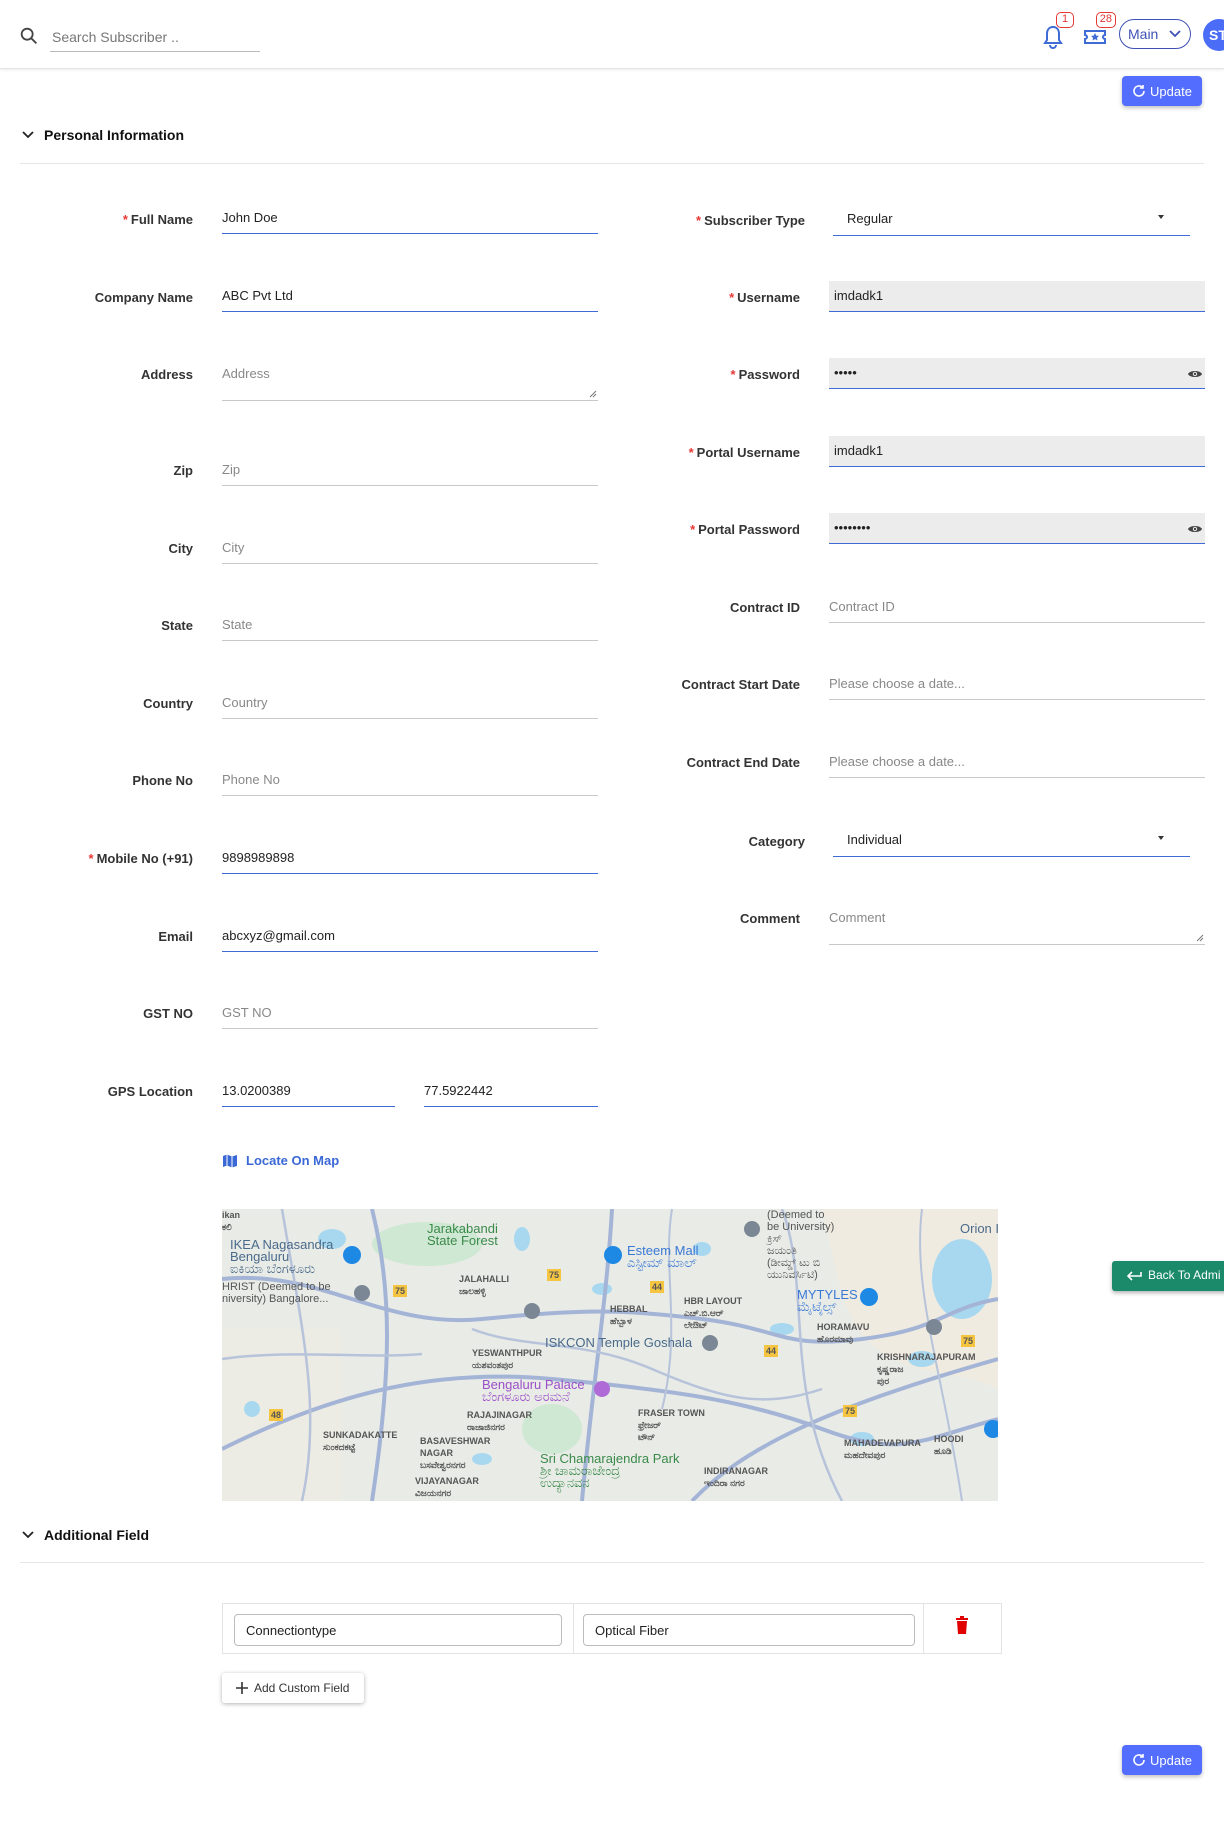 The width and height of the screenshot is (1224, 1830). What do you see at coordinates (410, 548) in the screenshot?
I see `city-field: City` at bounding box center [410, 548].